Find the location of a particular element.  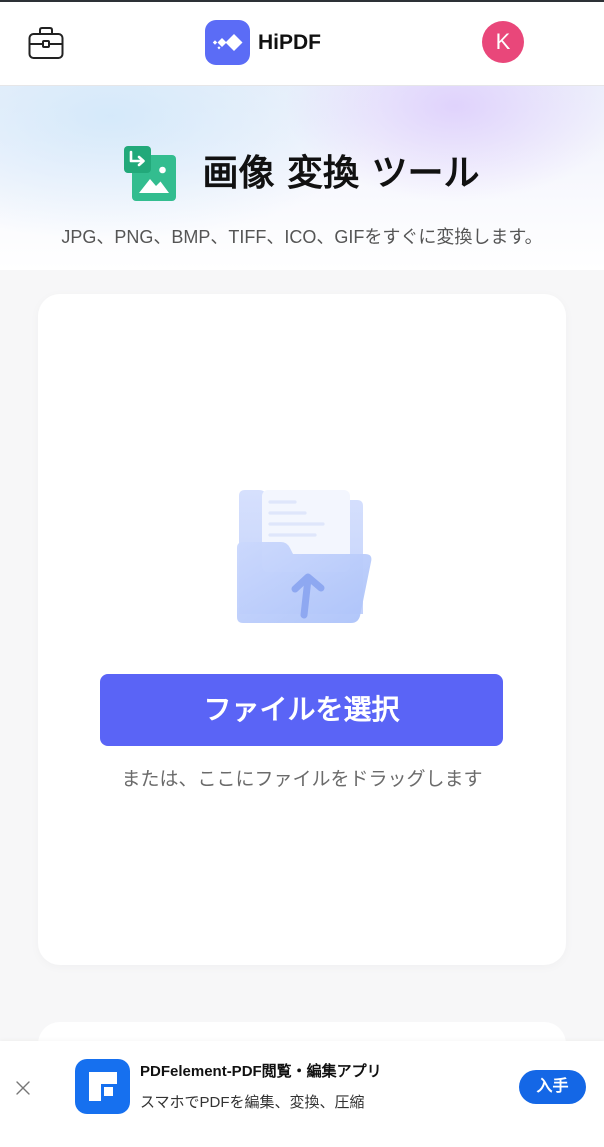

pdfelement-app-icon is located at coordinates (102, 1086).